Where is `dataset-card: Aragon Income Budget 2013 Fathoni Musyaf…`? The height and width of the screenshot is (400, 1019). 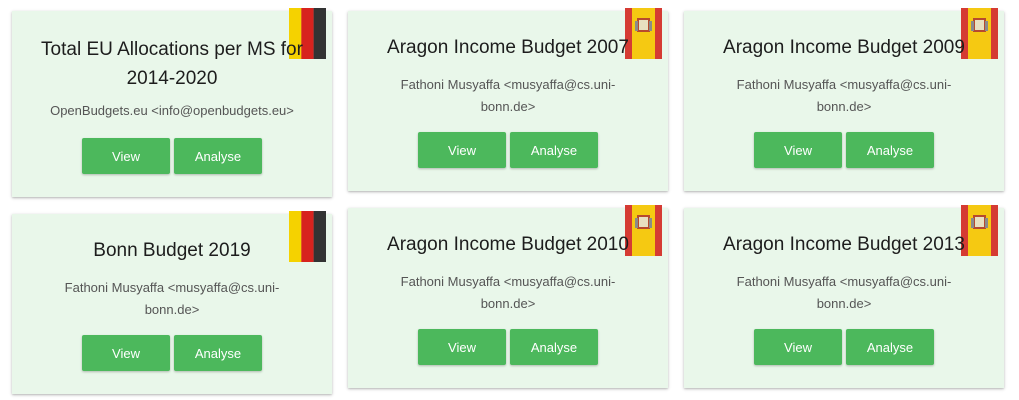 dataset-card: Aragon Income Budget 2013 Fathoni Musyaf… is located at coordinates (844, 296).